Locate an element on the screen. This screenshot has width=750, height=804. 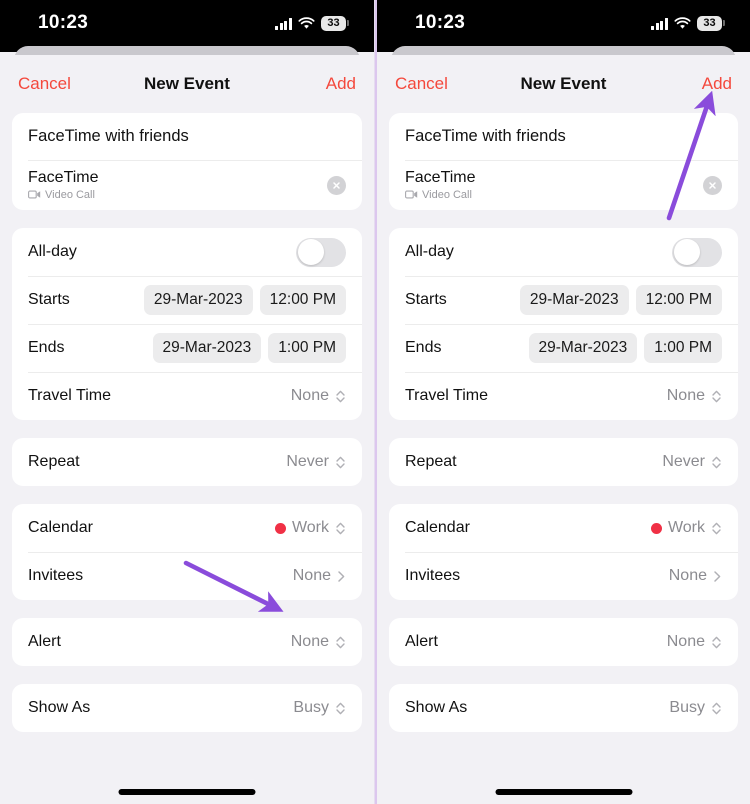
repeat-card: Repeat Never is located at coordinates (563, 462).